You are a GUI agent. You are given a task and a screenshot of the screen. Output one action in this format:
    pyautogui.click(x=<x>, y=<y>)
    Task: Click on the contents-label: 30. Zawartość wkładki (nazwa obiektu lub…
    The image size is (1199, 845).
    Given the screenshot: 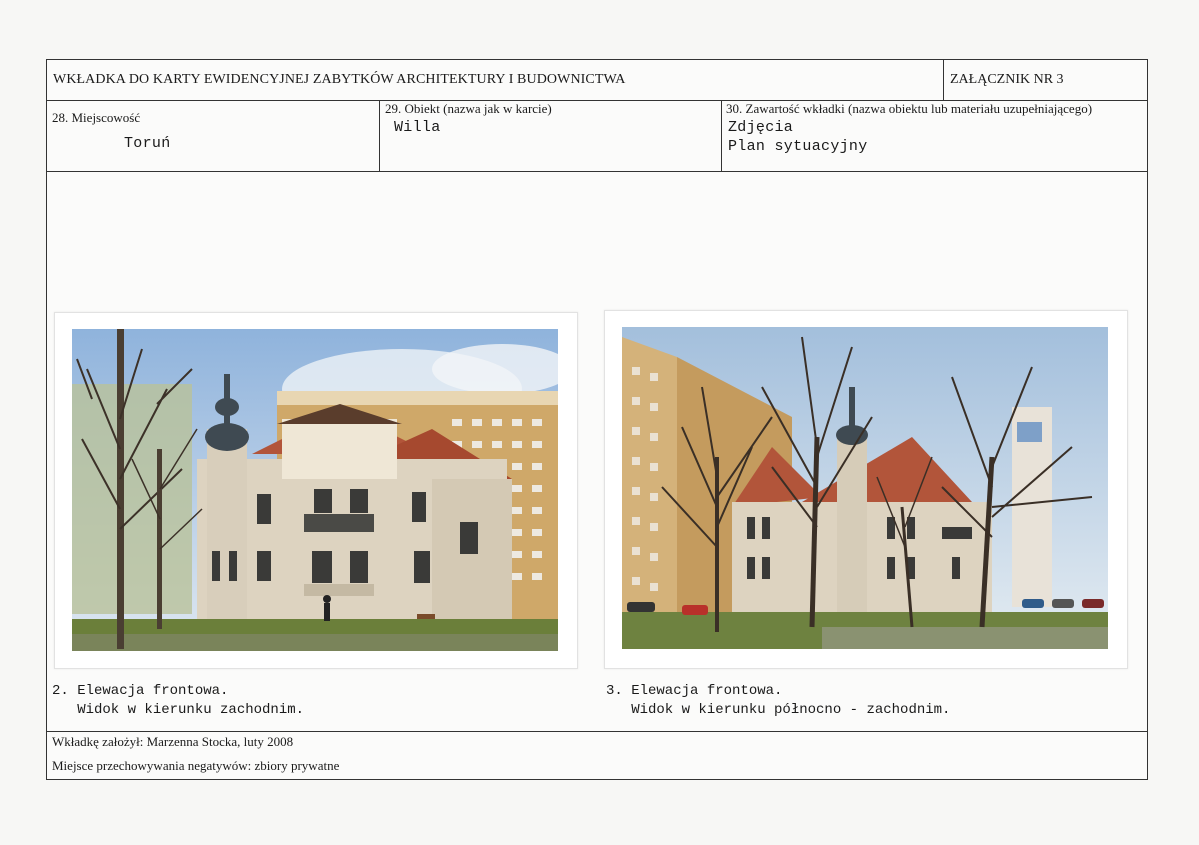 What is the action you would take?
    pyautogui.click(x=909, y=108)
    